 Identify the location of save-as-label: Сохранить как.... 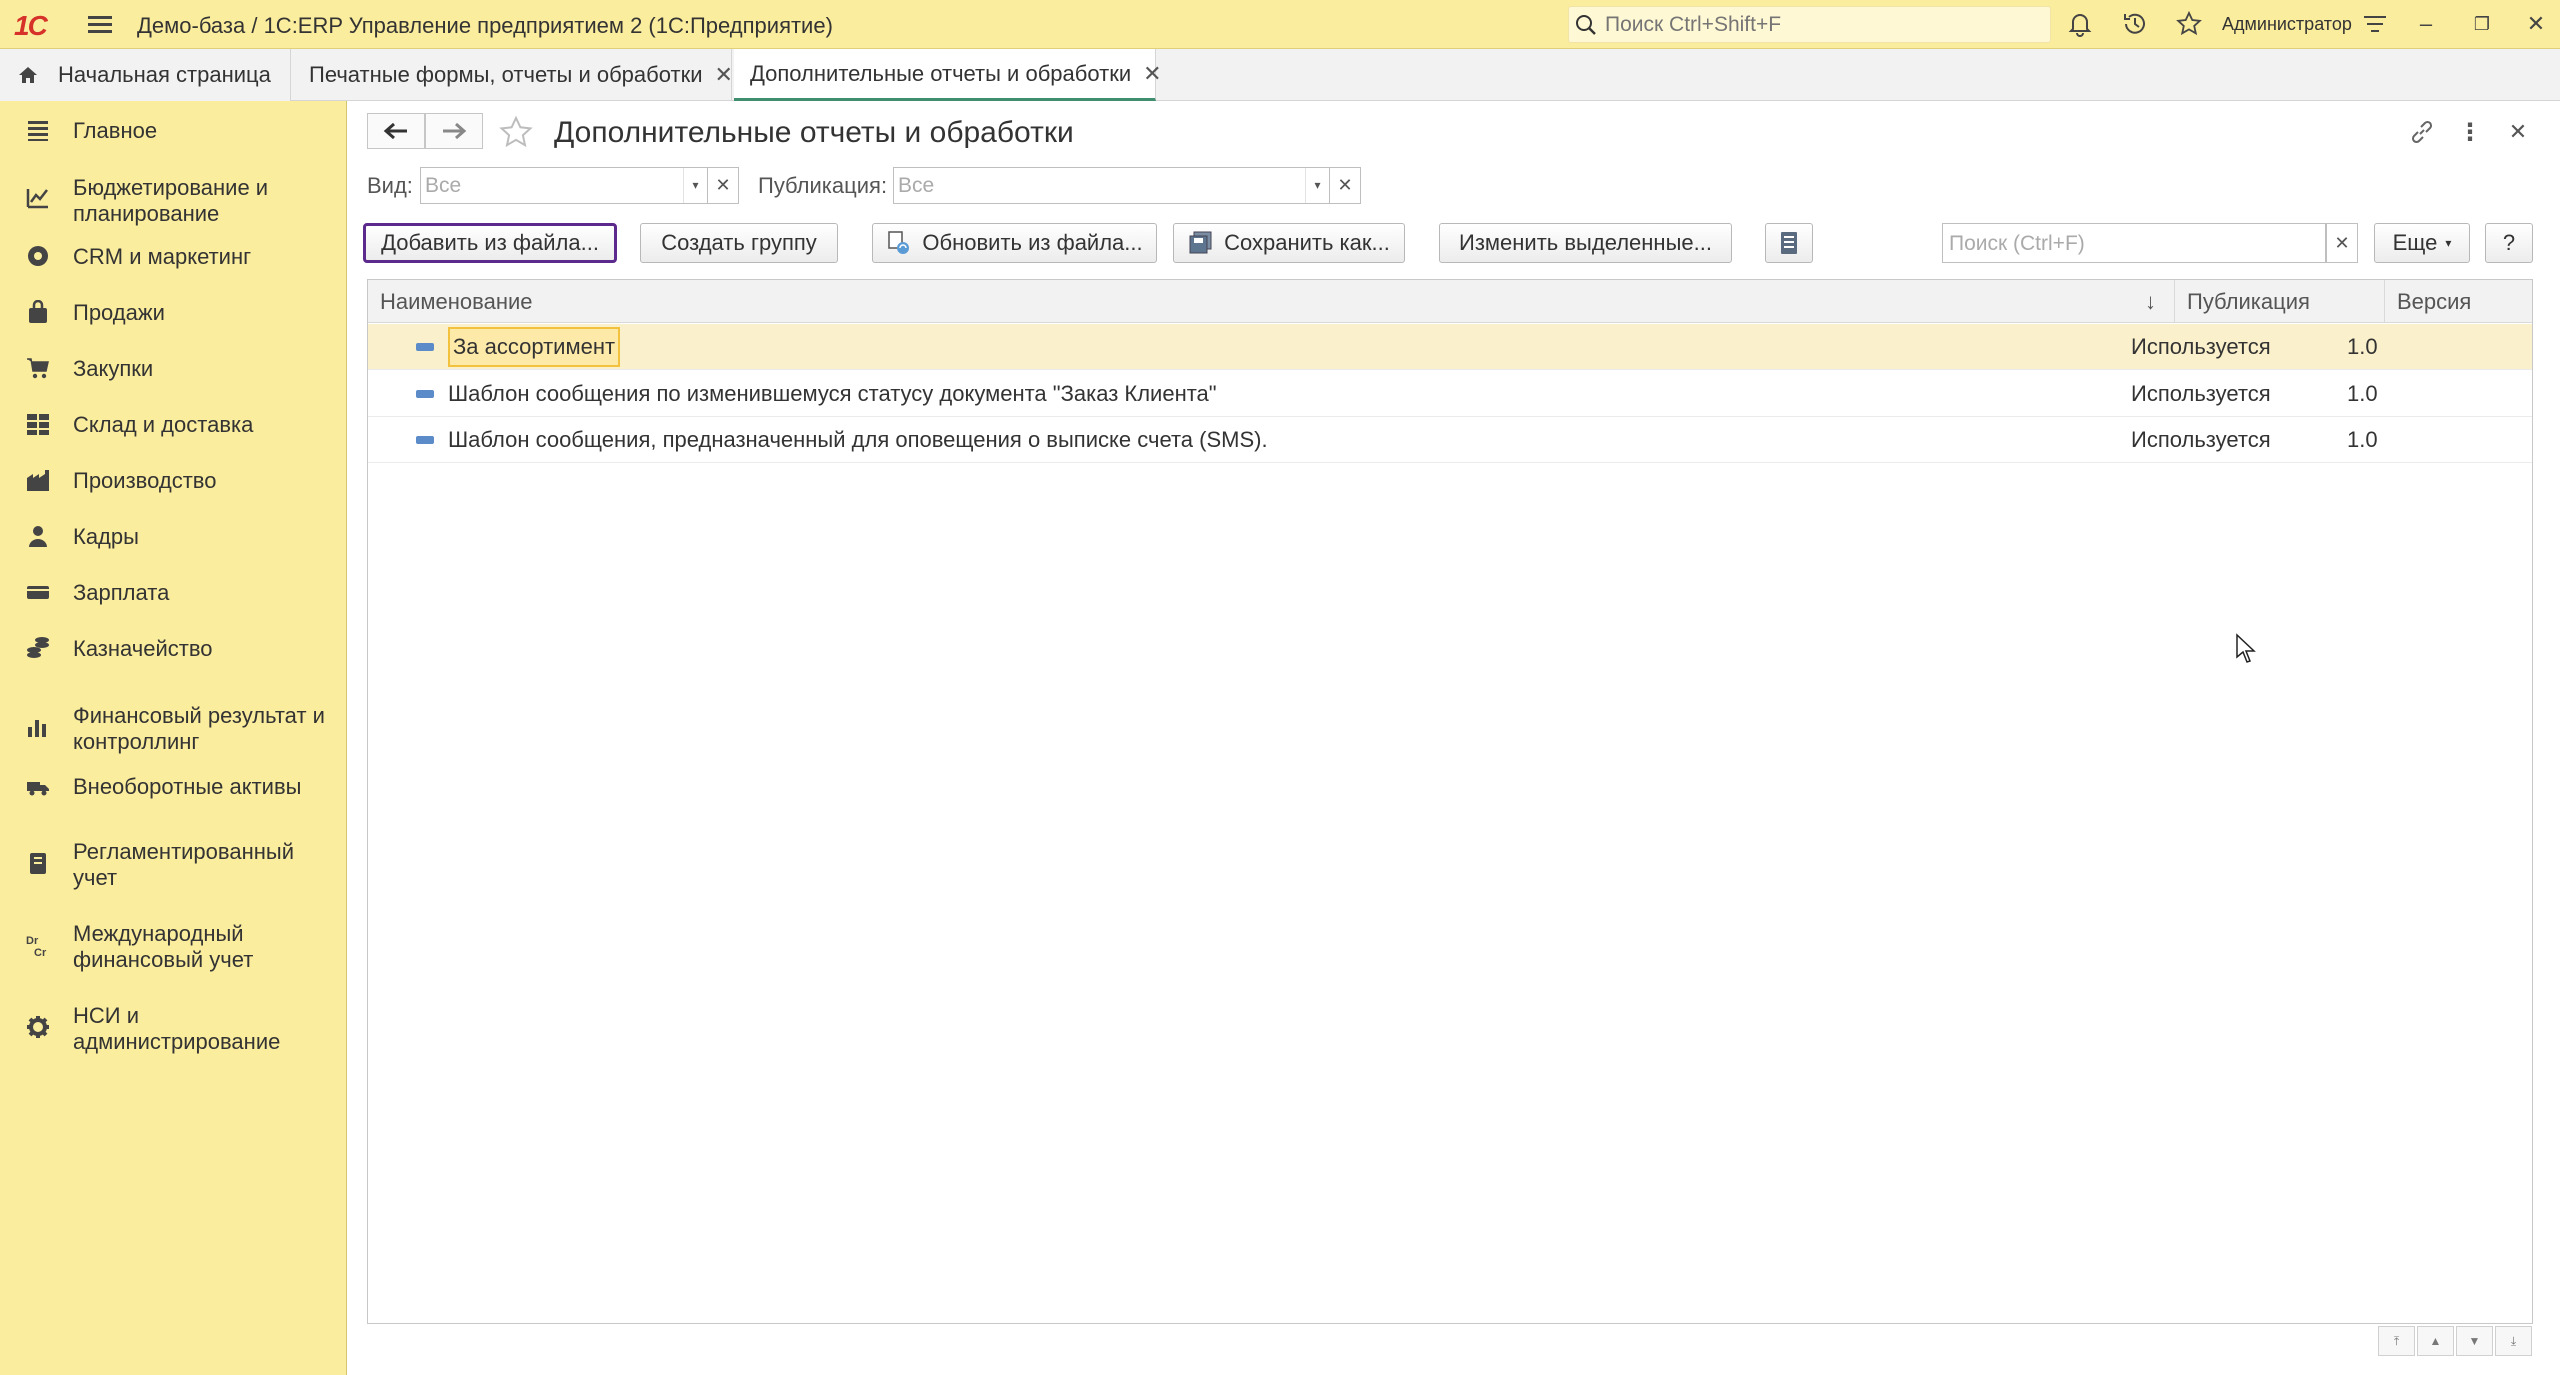
(1307, 242).